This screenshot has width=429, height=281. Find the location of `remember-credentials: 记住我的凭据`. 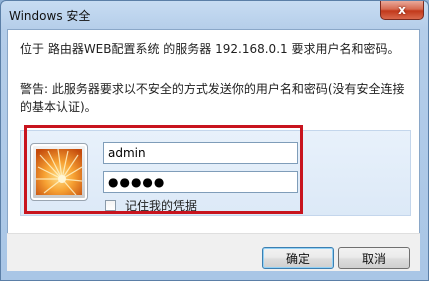

remember-credentials: 记住我的凭据 is located at coordinates (151, 205).